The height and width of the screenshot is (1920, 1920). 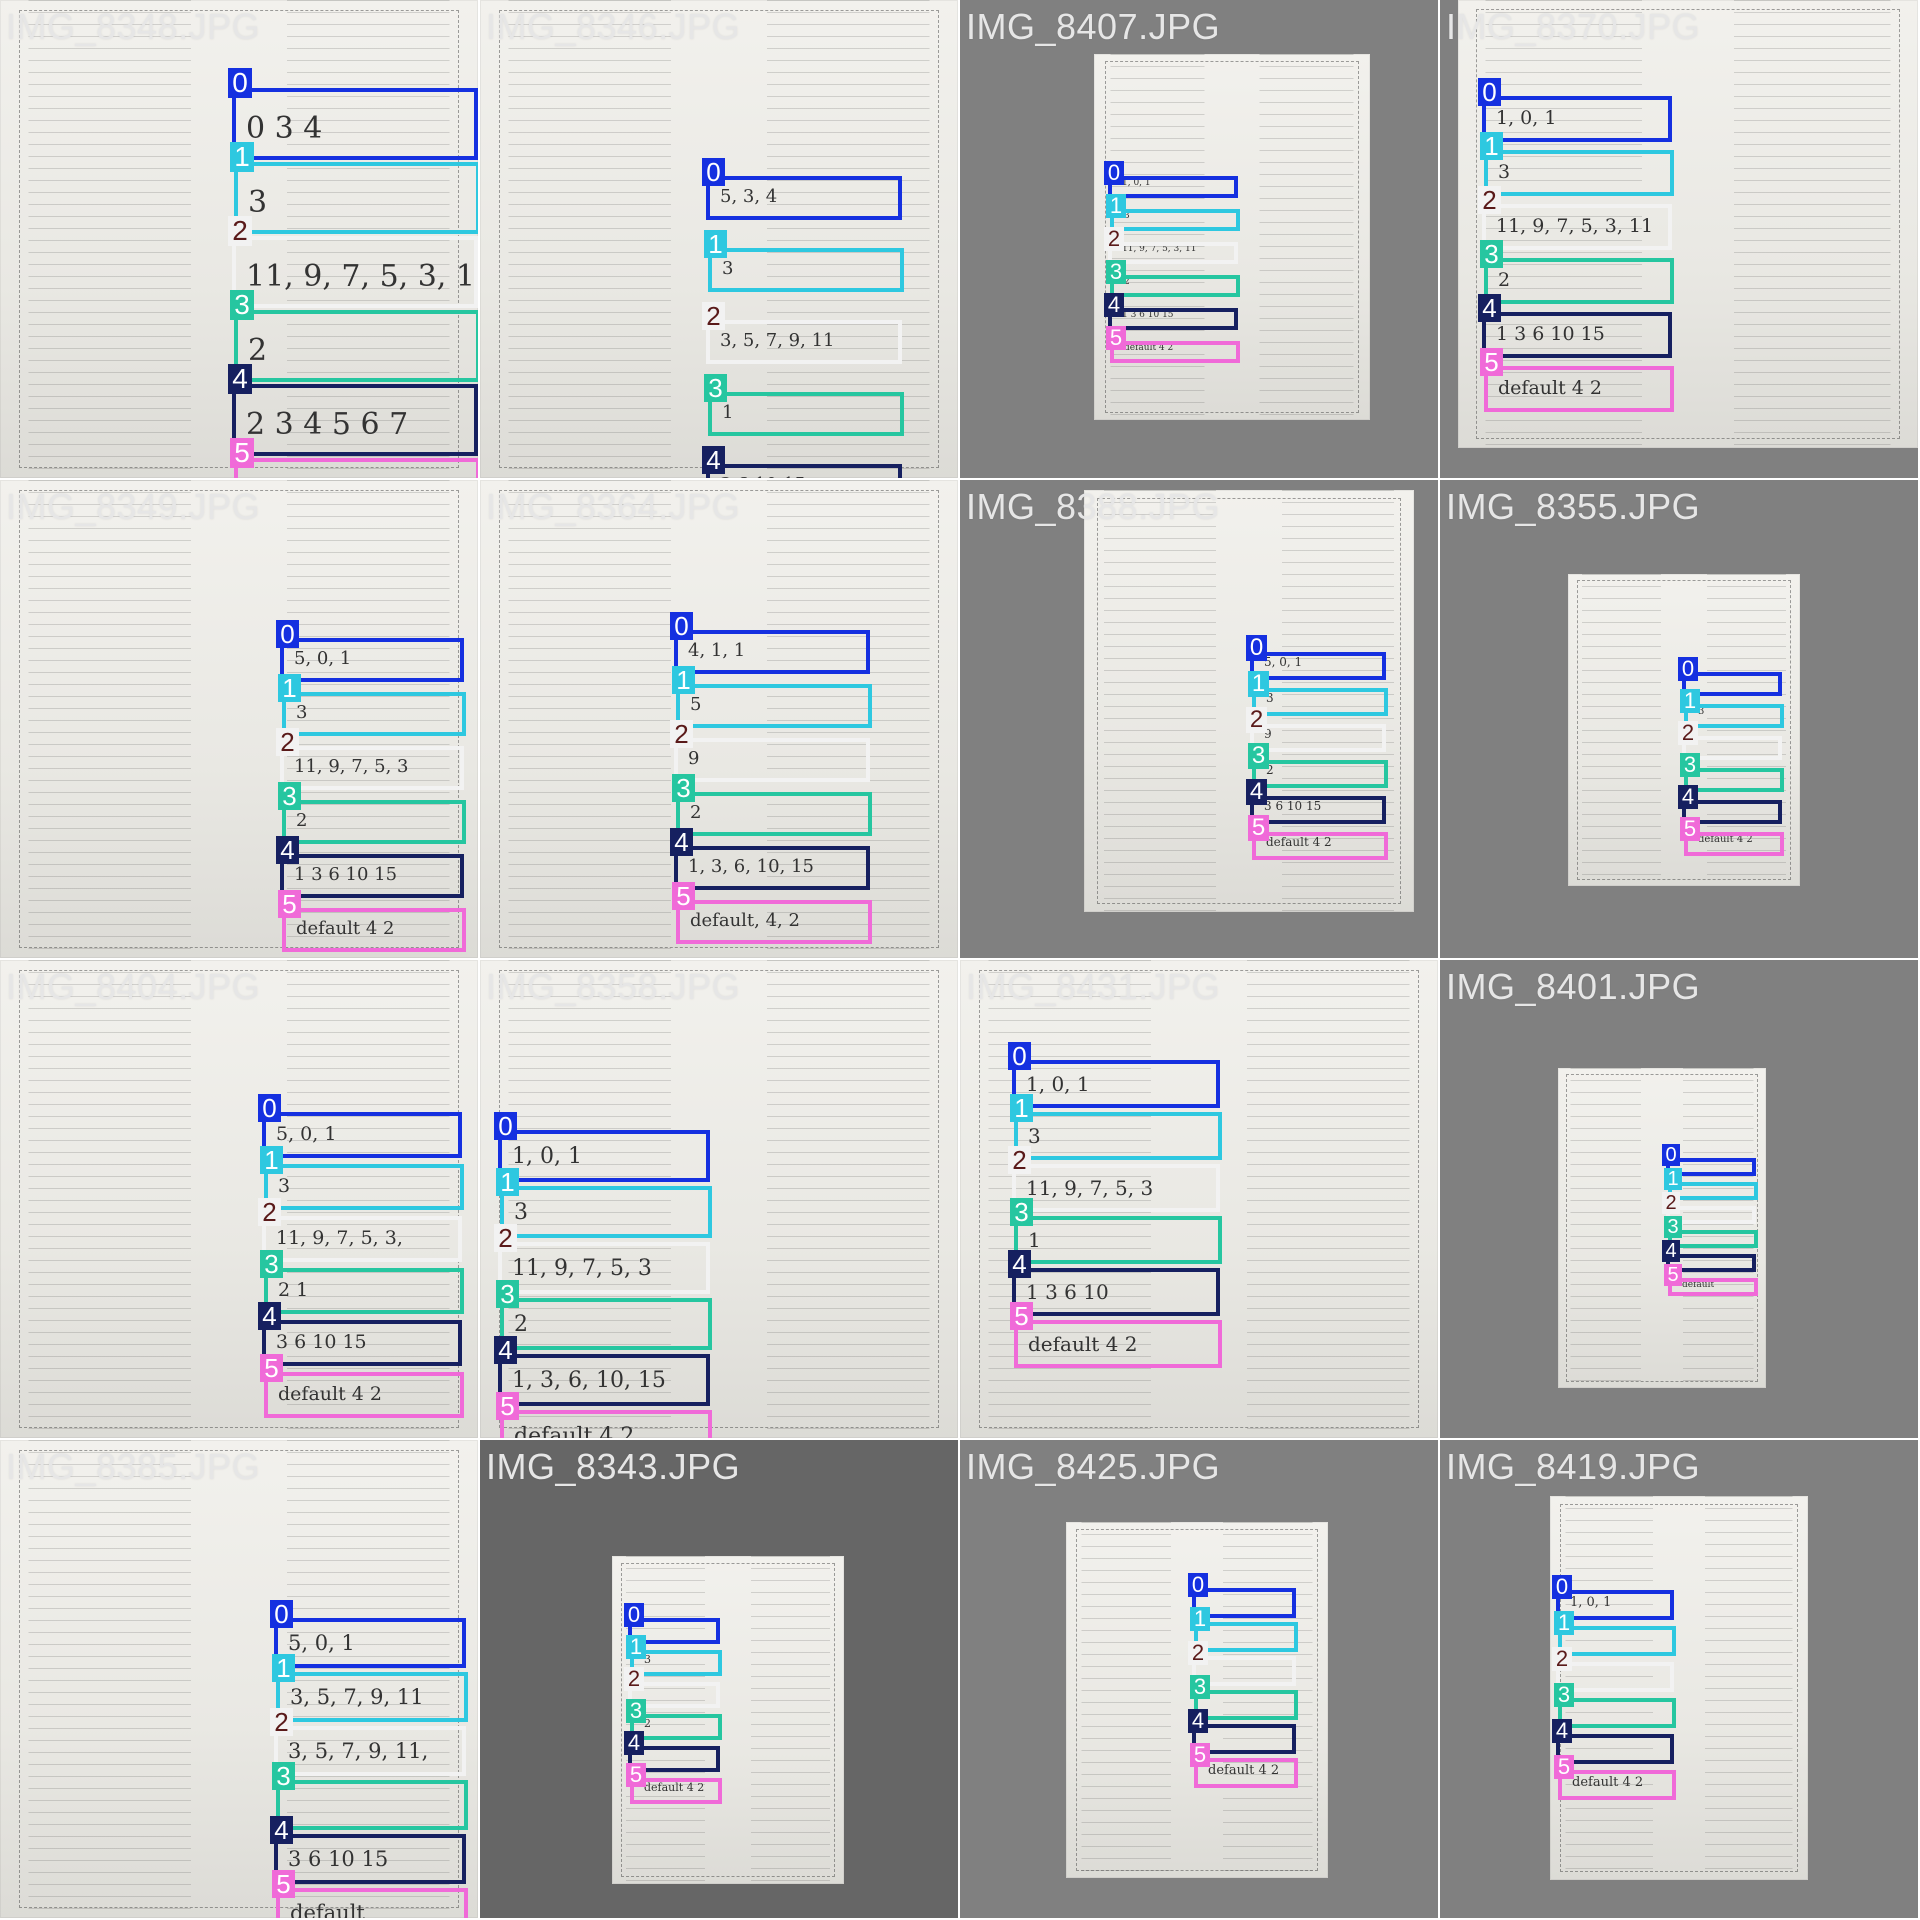 What do you see at coordinates (1679, 719) in the screenshot?
I see `image-tile: 0 3 1 2 3 4 default 4 2 5 IMG_8355.JPG` at bounding box center [1679, 719].